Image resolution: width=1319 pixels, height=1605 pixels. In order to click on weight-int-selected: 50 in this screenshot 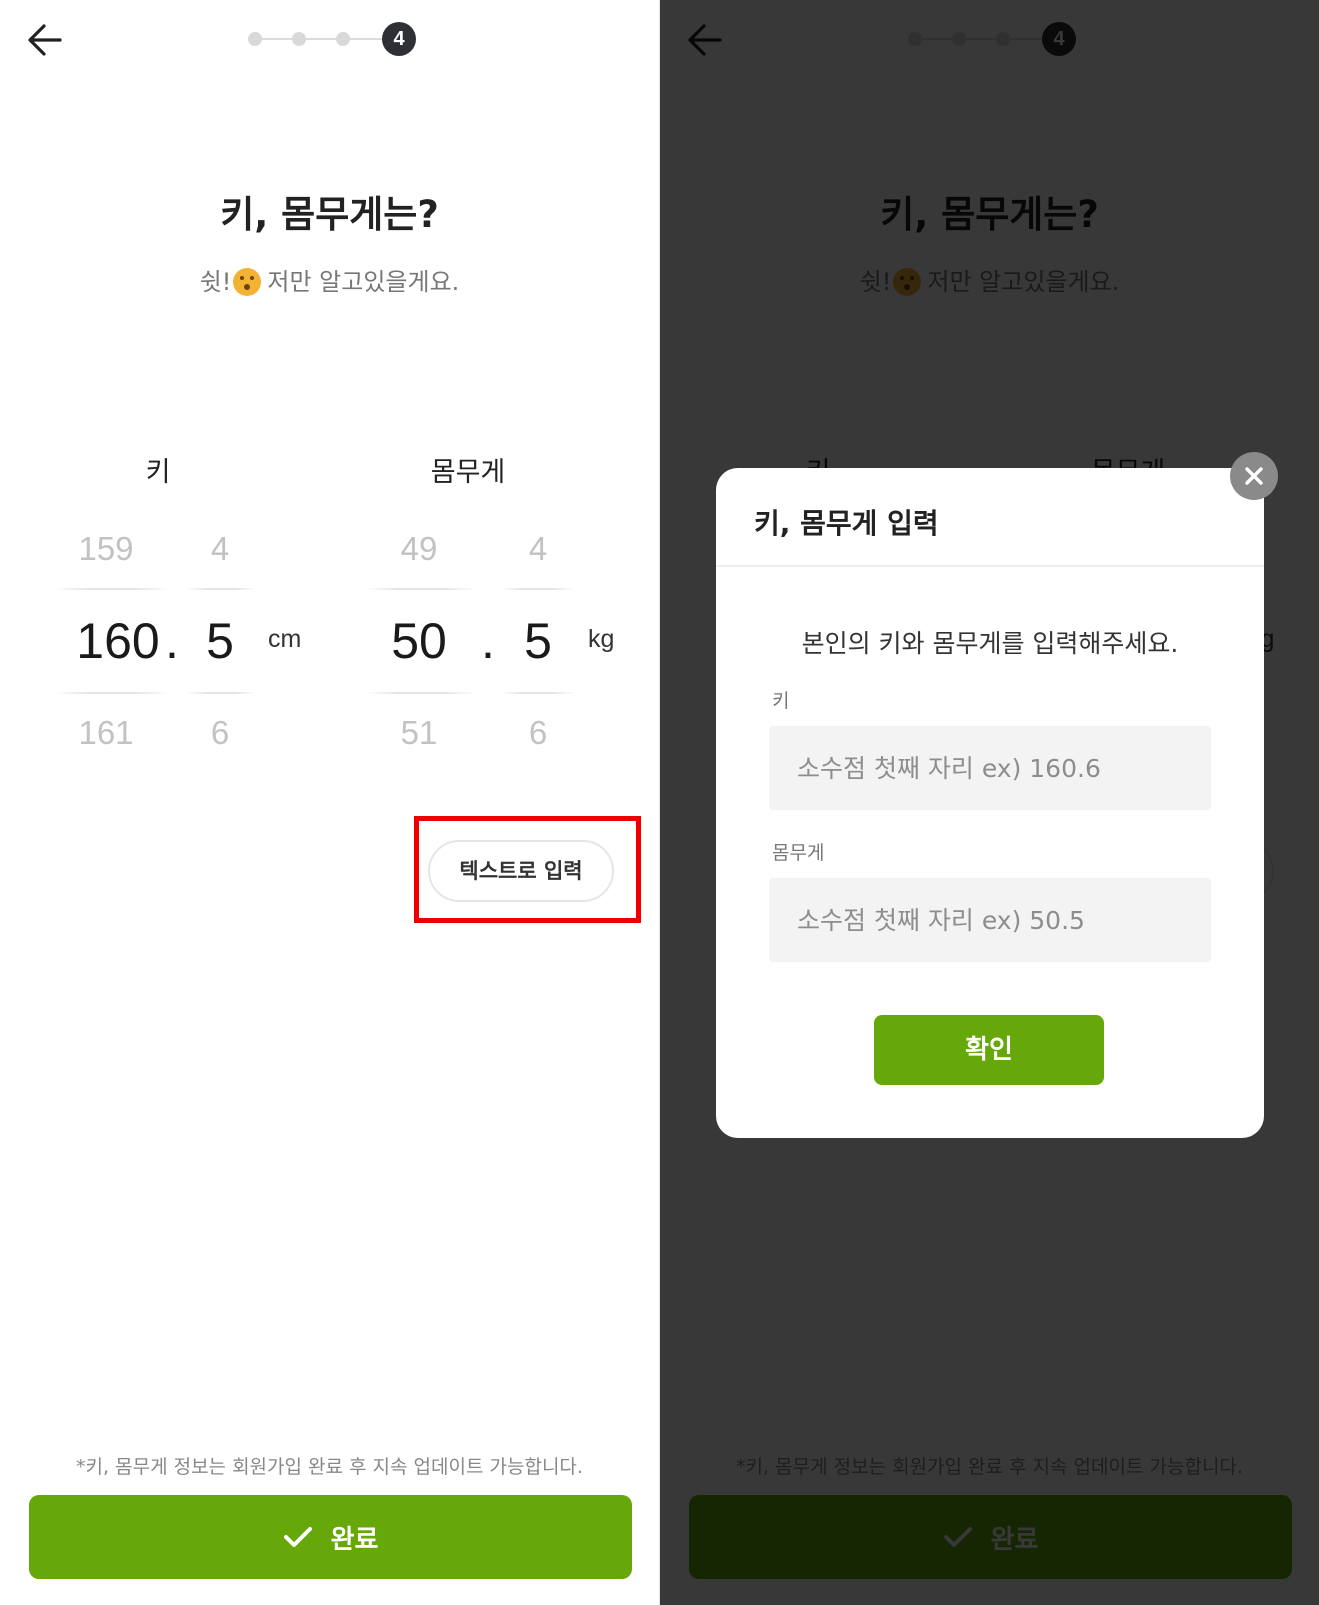, I will do `click(419, 641)`.